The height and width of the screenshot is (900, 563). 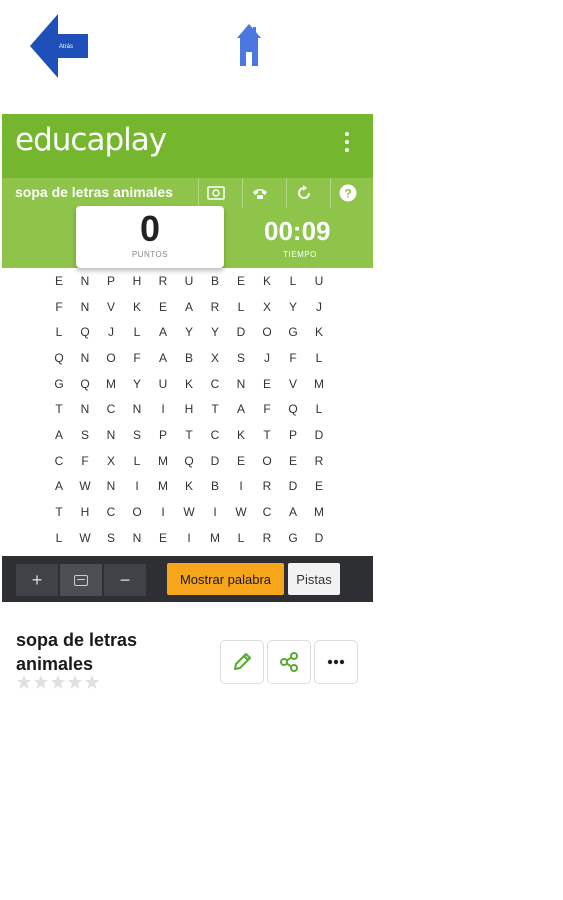 What do you see at coordinates (125, 580) in the screenshot?
I see `zoom-out-button: −` at bounding box center [125, 580].